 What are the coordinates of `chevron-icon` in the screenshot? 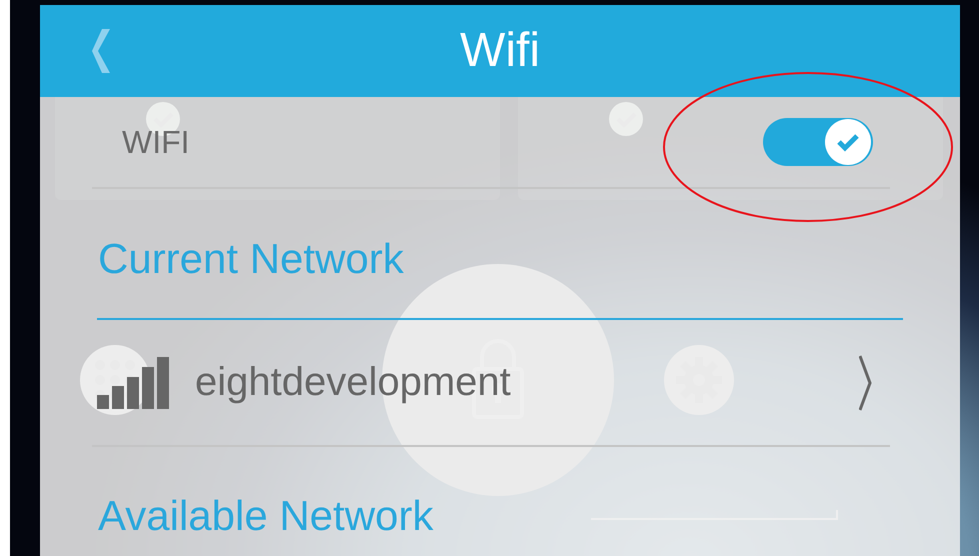 It's located at (866, 383).